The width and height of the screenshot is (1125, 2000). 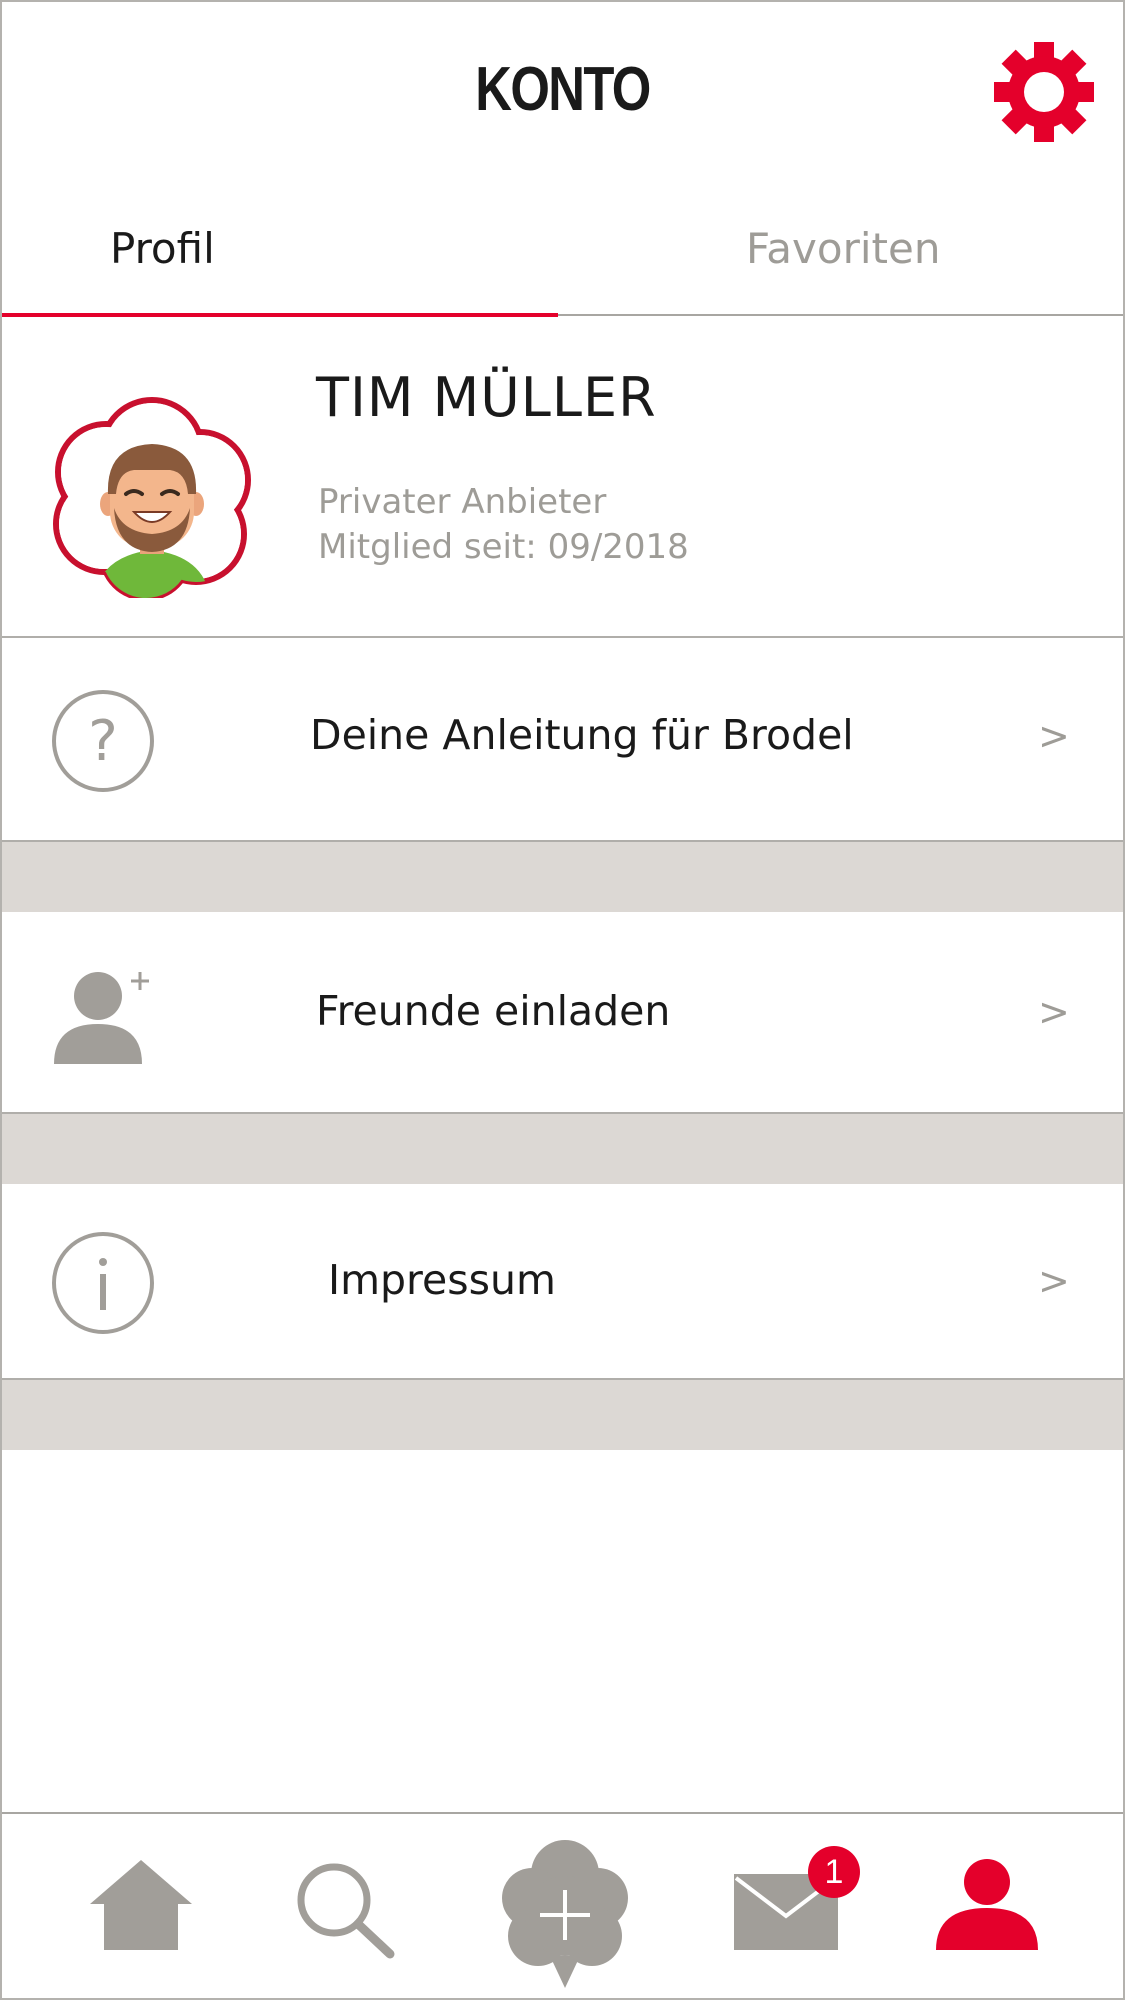 What do you see at coordinates (280, 315) in the screenshot?
I see `active-tab-indicator` at bounding box center [280, 315].